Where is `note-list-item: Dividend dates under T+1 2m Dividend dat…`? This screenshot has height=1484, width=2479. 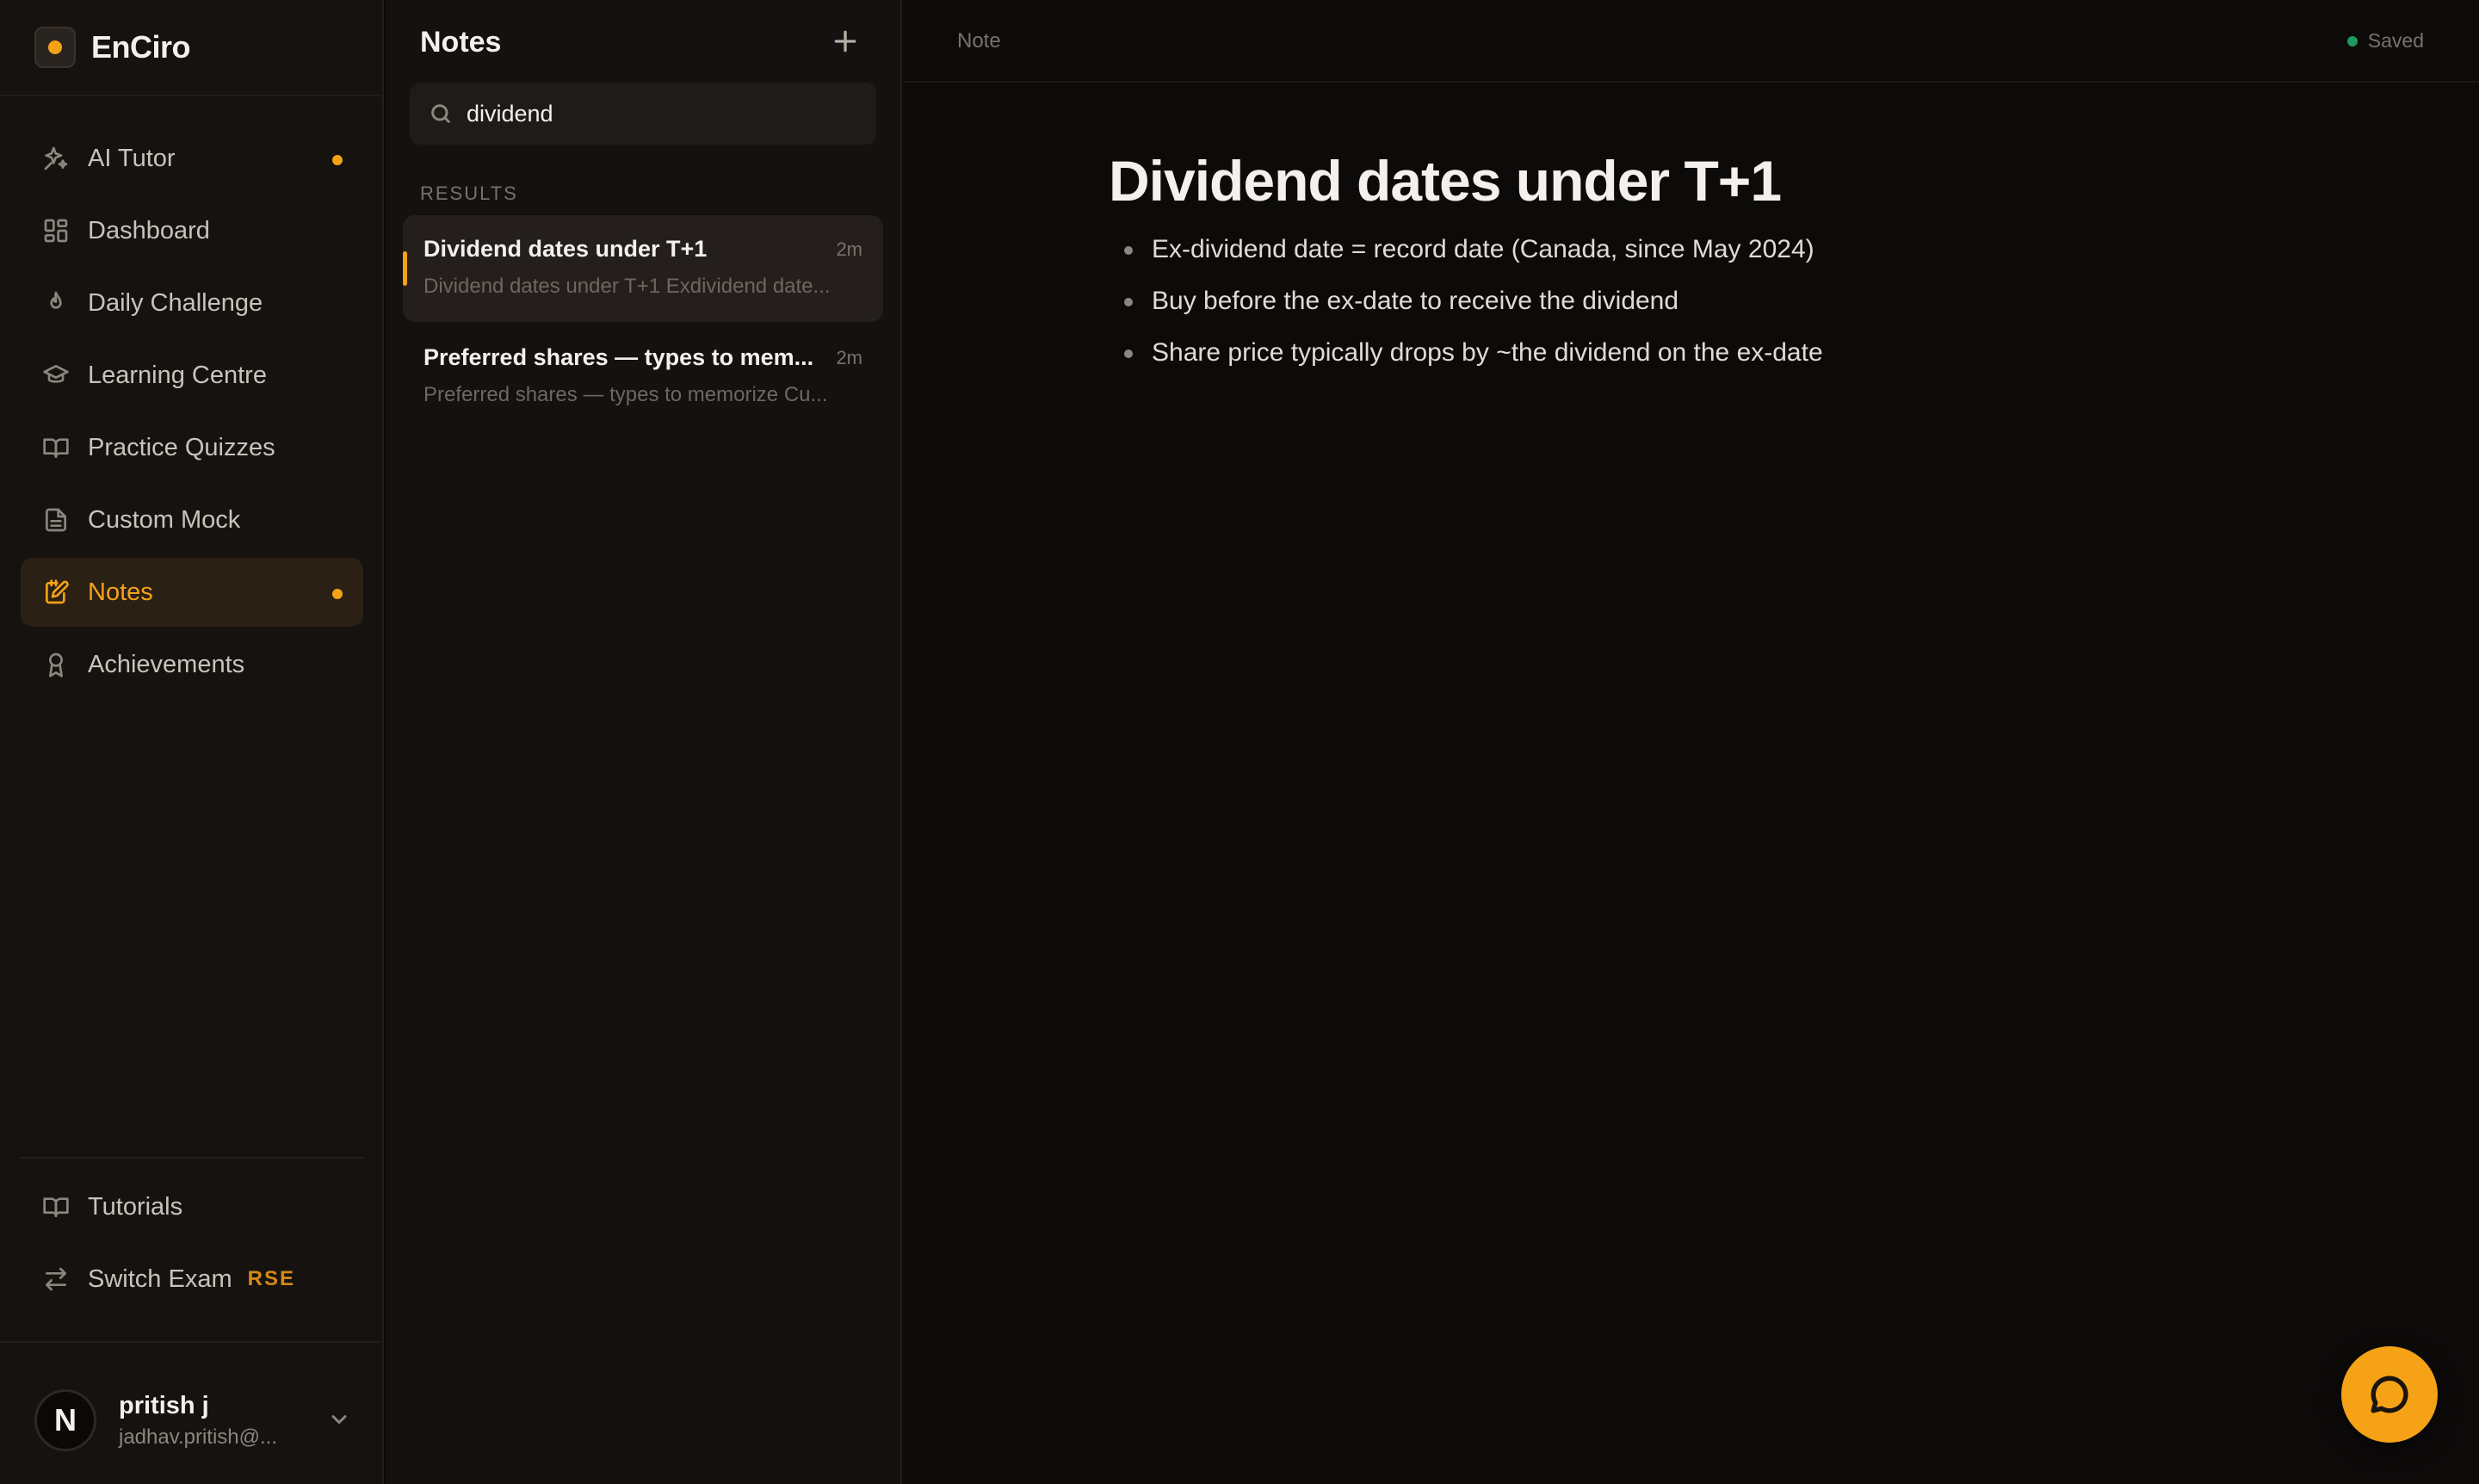
note-list-item: Dividend dates under T+1 2m Dividend dat… is located at coordinates (643, 268).